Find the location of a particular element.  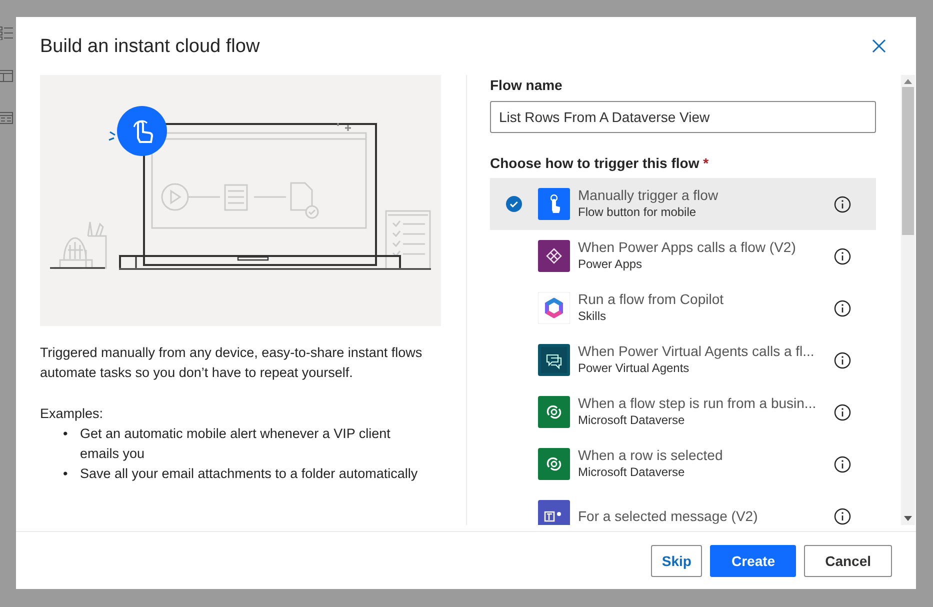

trigger-subtitle: Power Apps is located at coordinates (611, 264).